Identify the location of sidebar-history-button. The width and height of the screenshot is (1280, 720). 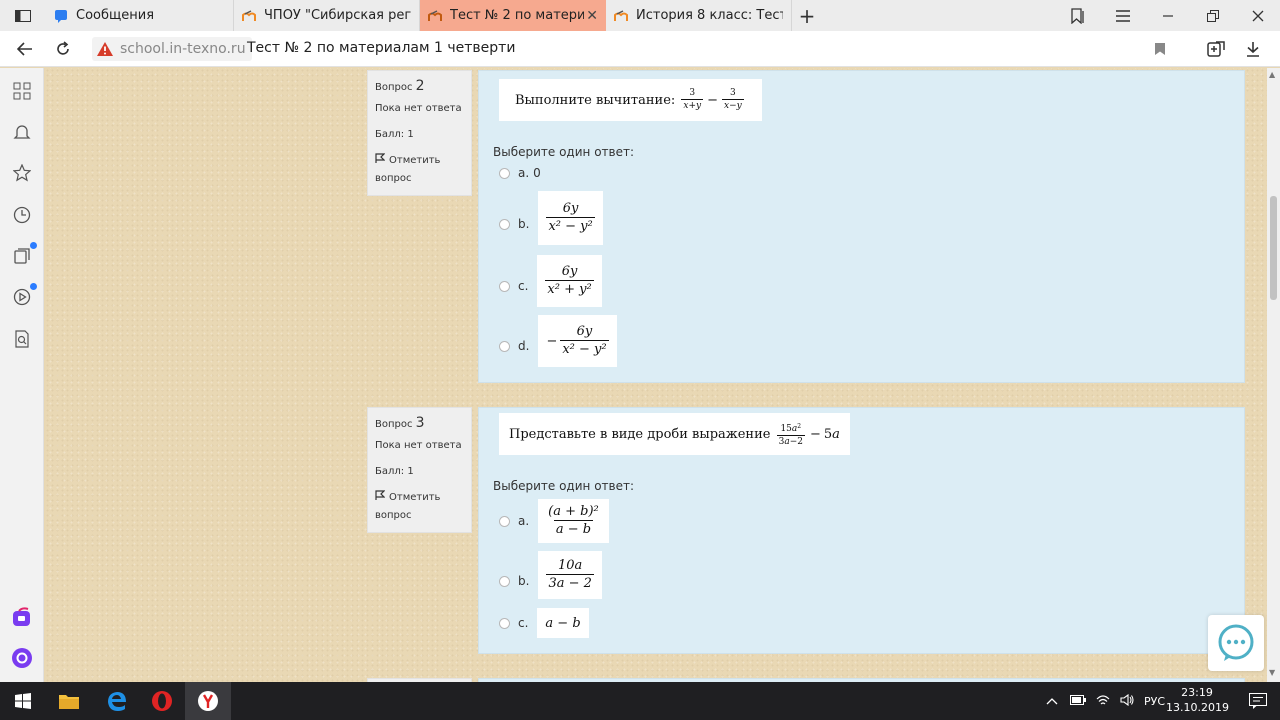
(22, 215).